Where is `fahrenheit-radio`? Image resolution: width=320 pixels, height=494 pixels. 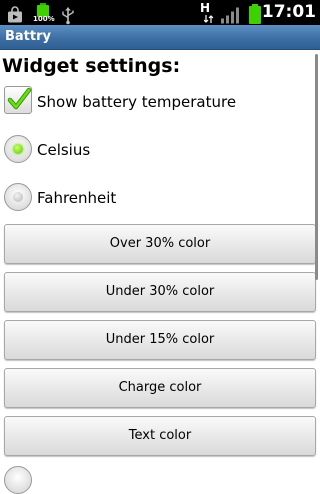
fahrenheit-radio is located at coordinates (18, 197).